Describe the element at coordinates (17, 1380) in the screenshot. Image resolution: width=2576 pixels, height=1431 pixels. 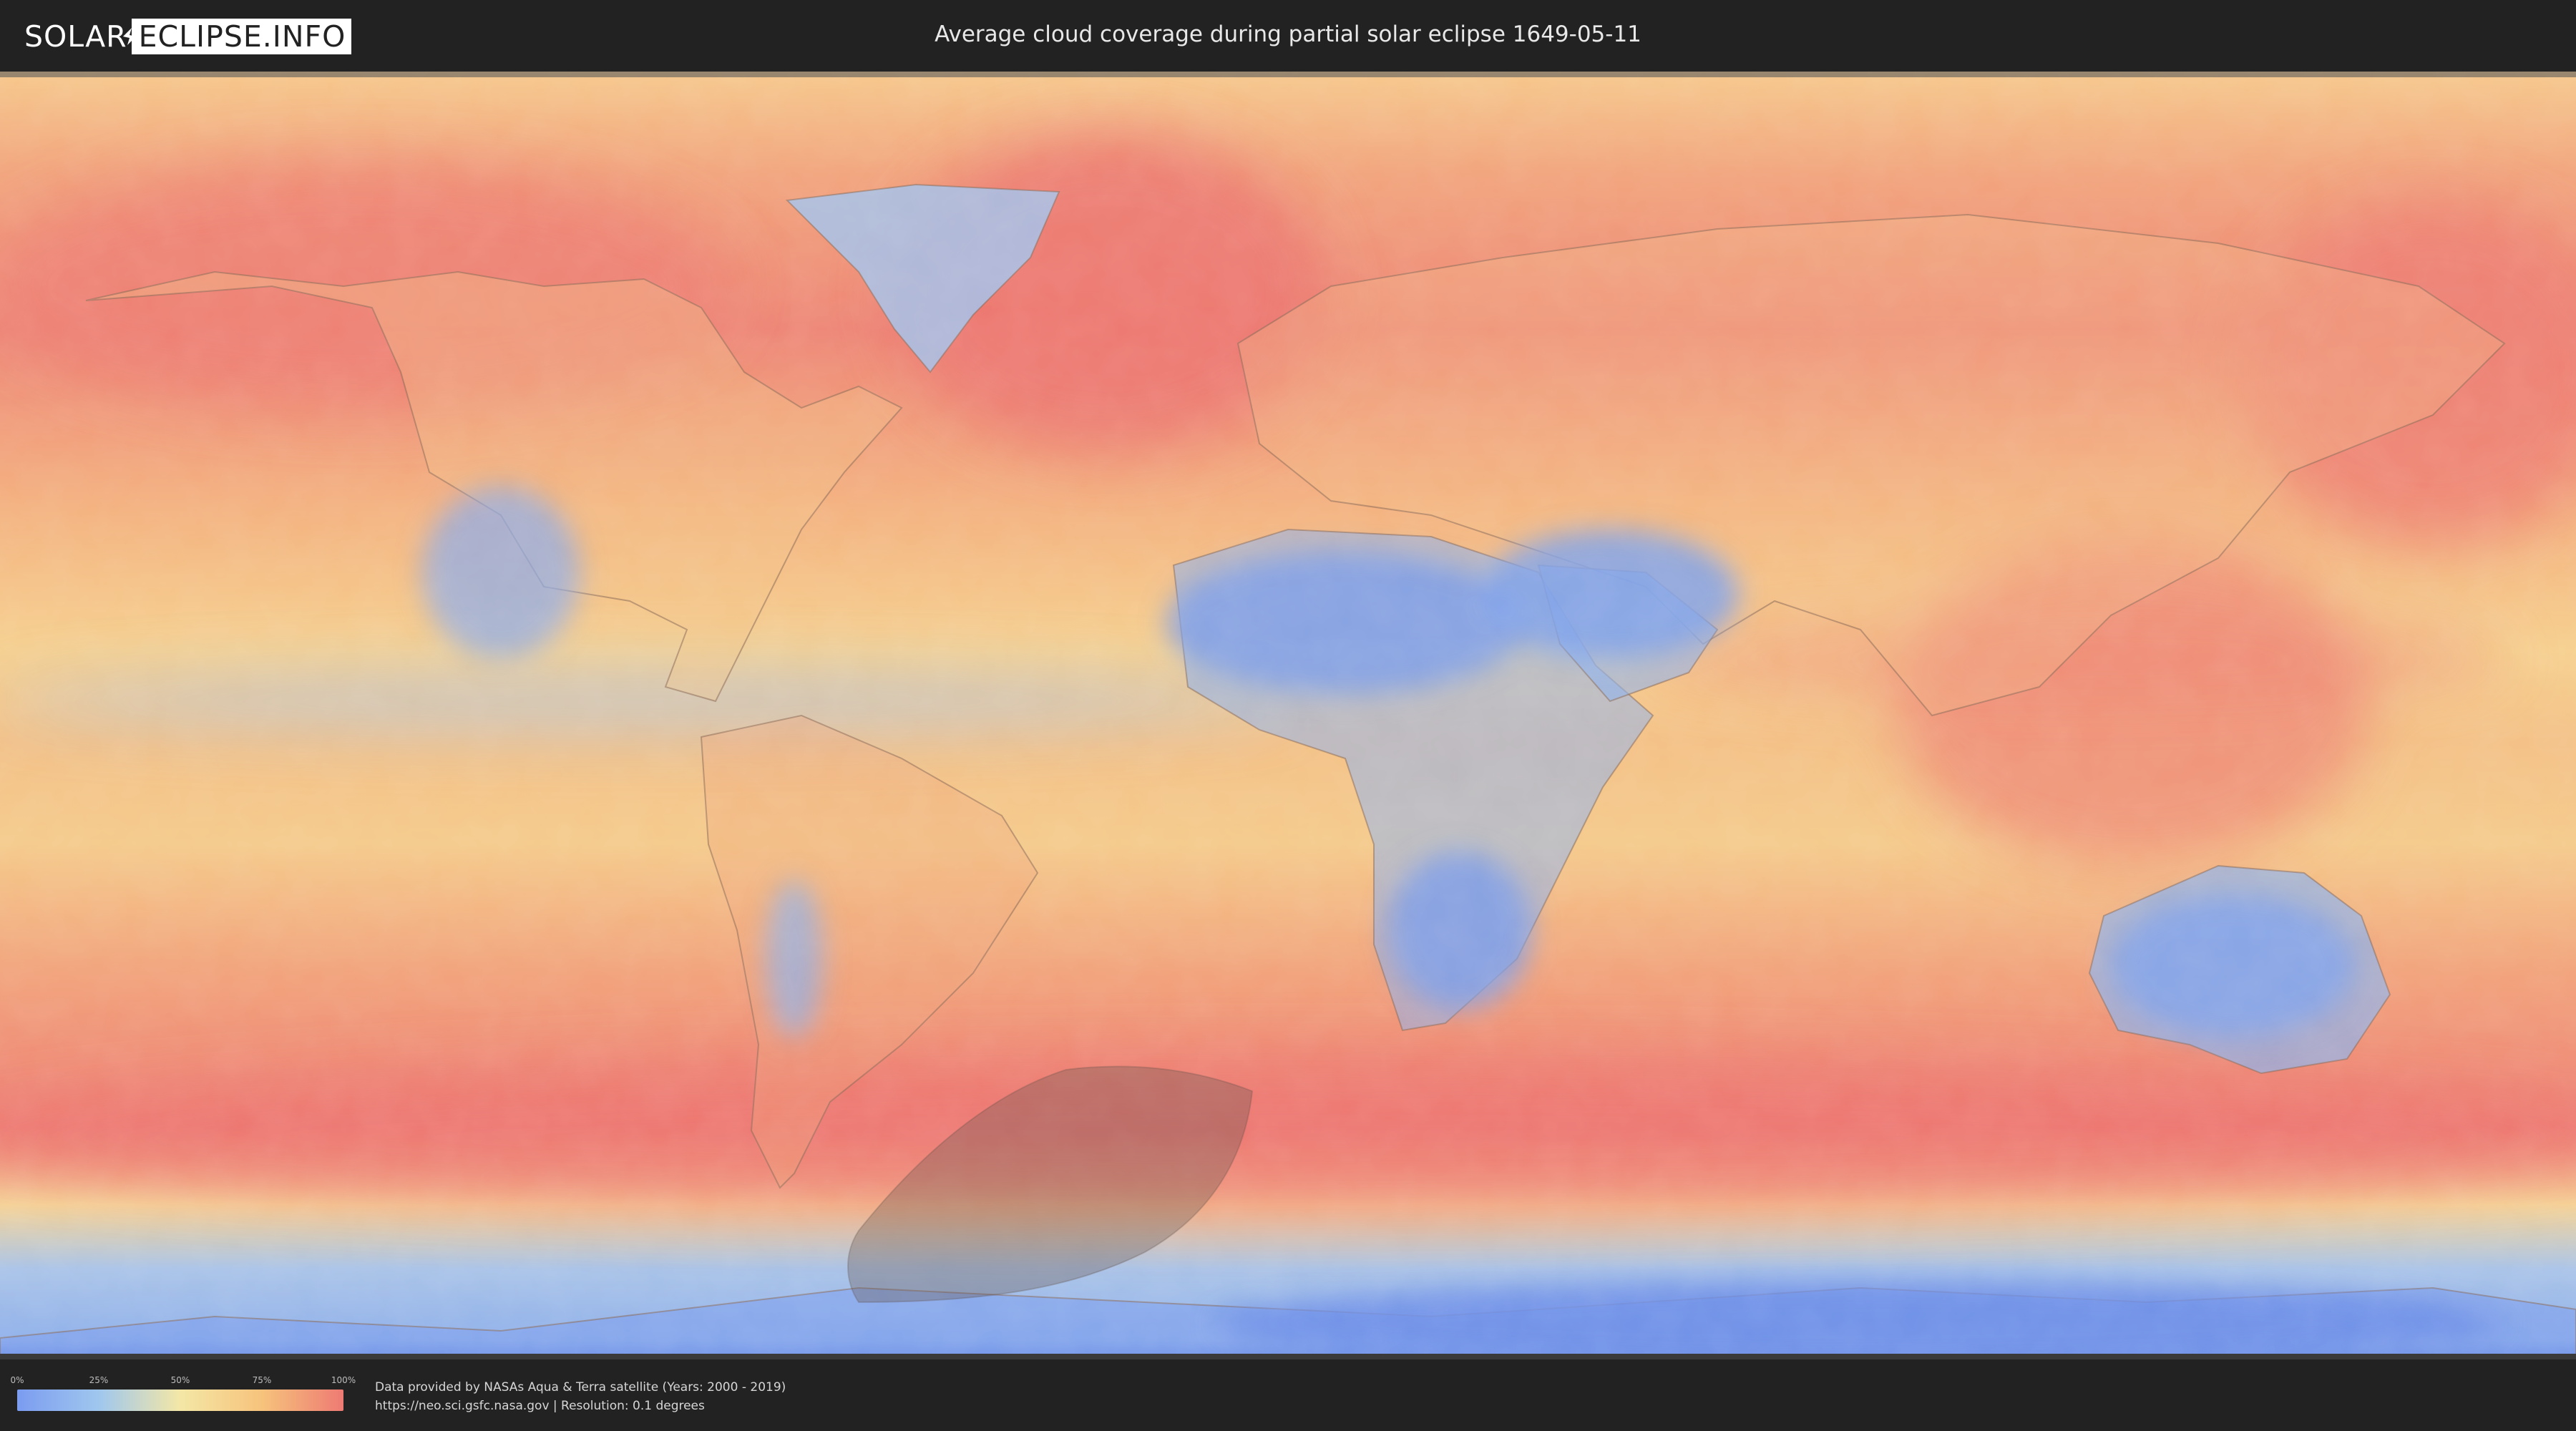
I see `legend-tick: 0%` at that location.